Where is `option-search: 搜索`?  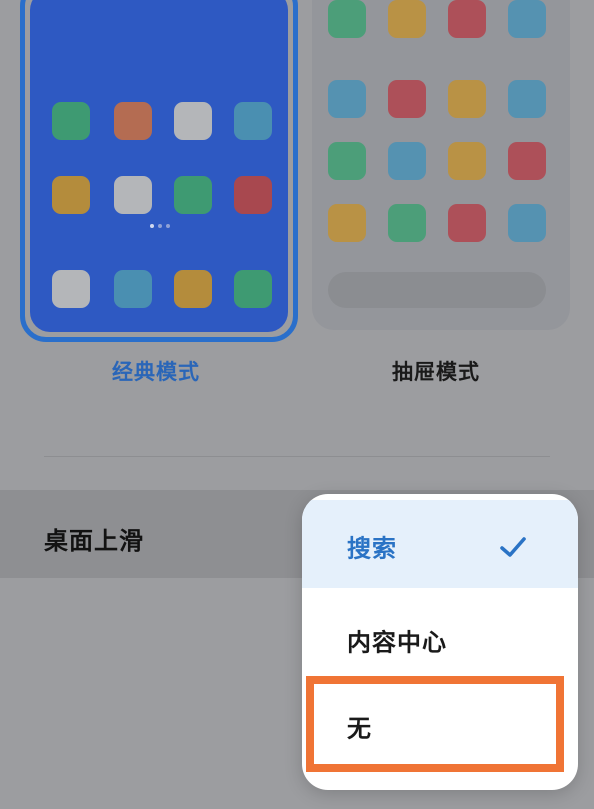 option-search: 搜索 is located at coordinates (440, 544).